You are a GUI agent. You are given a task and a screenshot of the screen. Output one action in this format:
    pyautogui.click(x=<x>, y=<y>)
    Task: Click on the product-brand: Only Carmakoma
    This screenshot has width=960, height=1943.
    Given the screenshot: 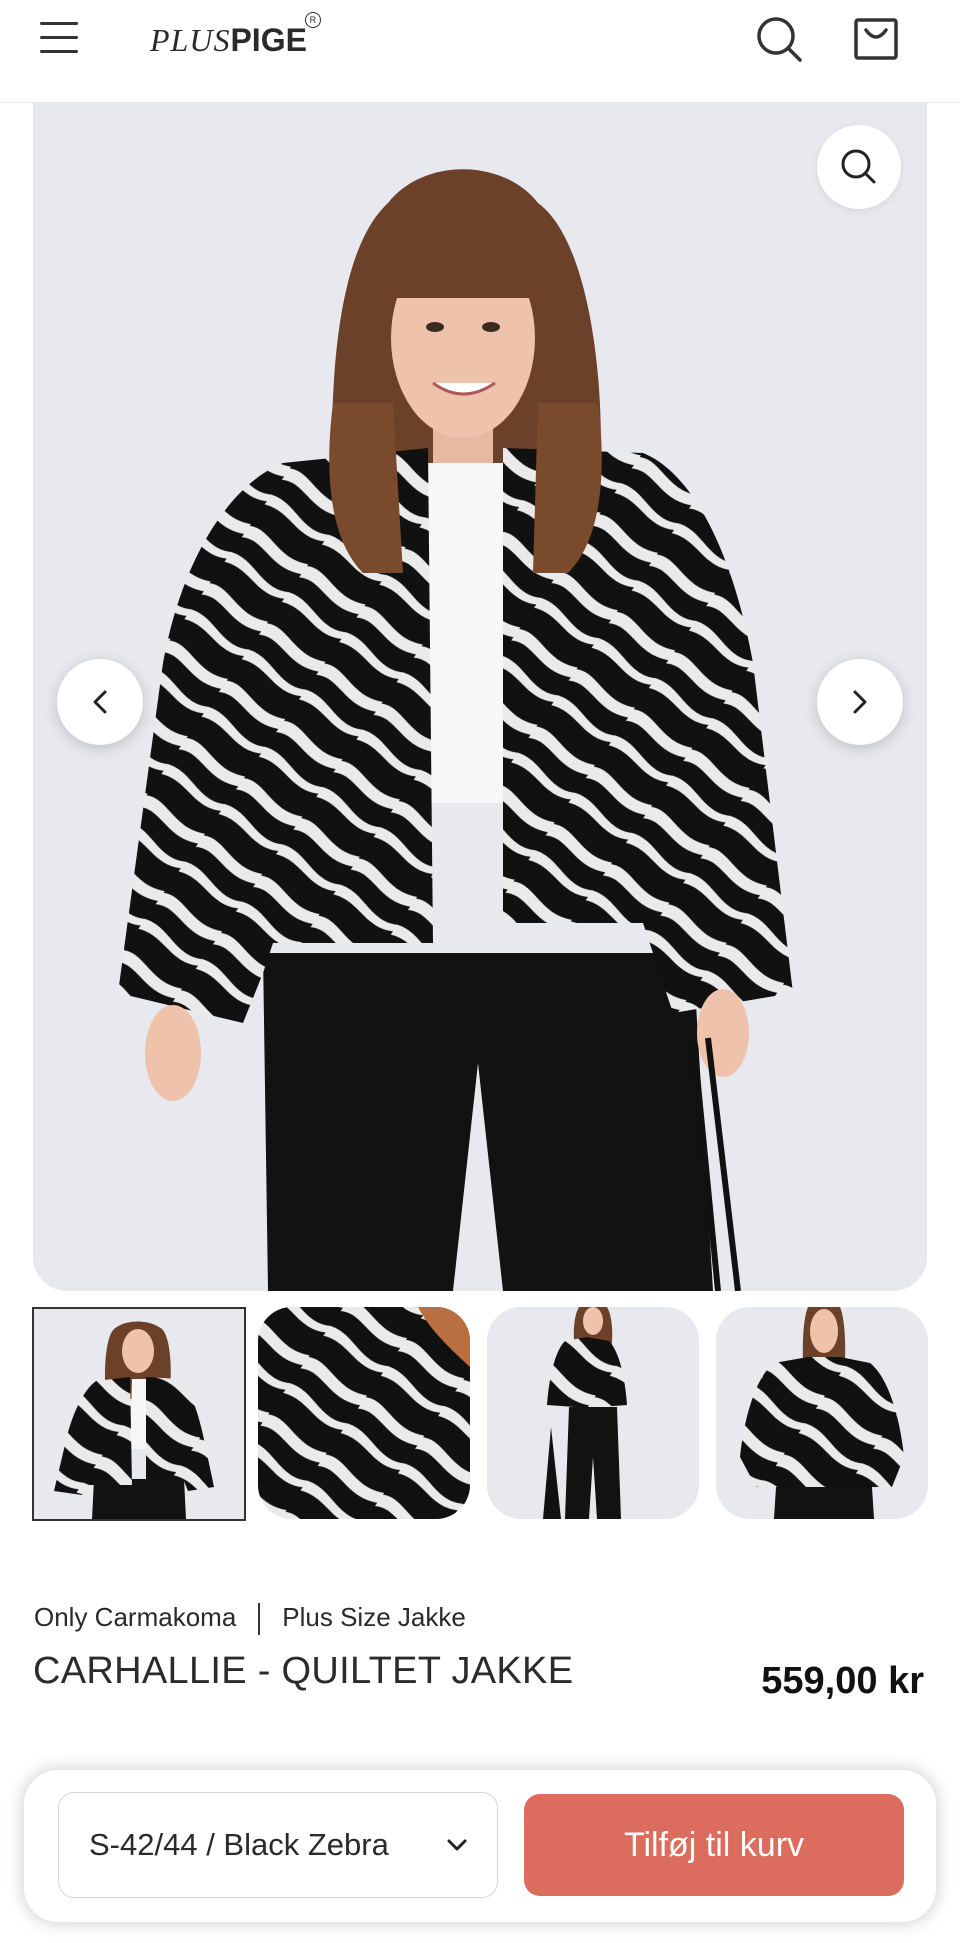 What is the action you would take?
    pyautogui.click(x=135, y=1617)
    